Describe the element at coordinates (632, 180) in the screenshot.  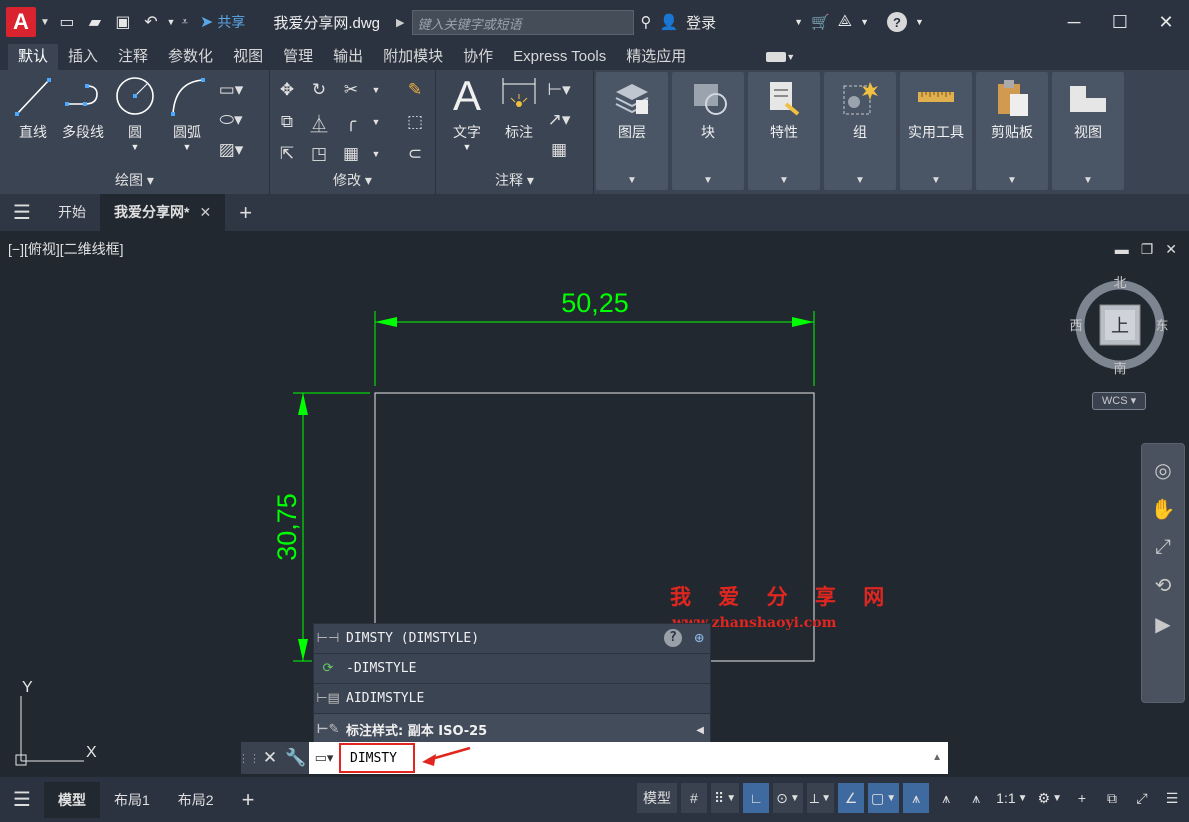
I see `layers-dropdown-icon: ▼` at that location.